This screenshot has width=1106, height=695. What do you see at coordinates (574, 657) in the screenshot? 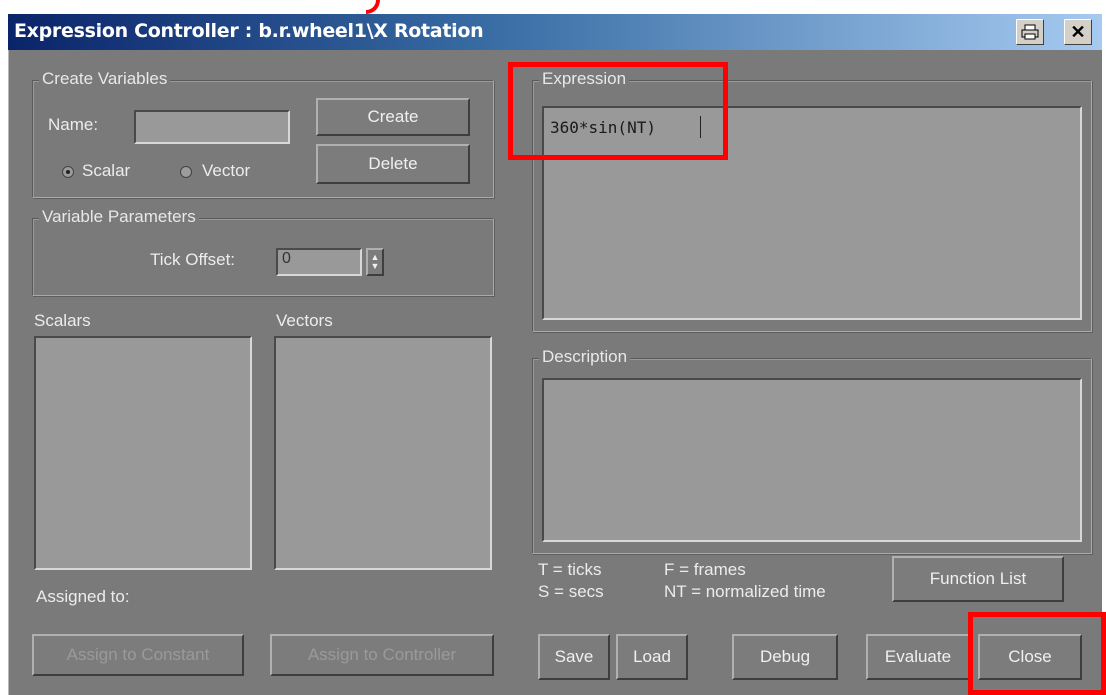
I see `save-button: Save` at bounding box center [574, 657].